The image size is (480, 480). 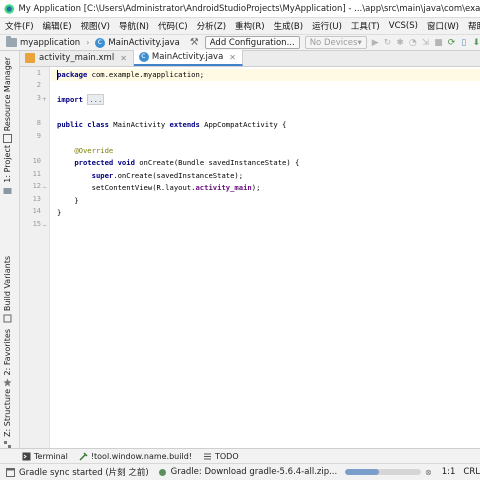 What do you see at coordinates (188, 58) in the screenshot?
I see `tab-main-activity-java: MainActivity.java ✕` at bounding box center [188, 58].